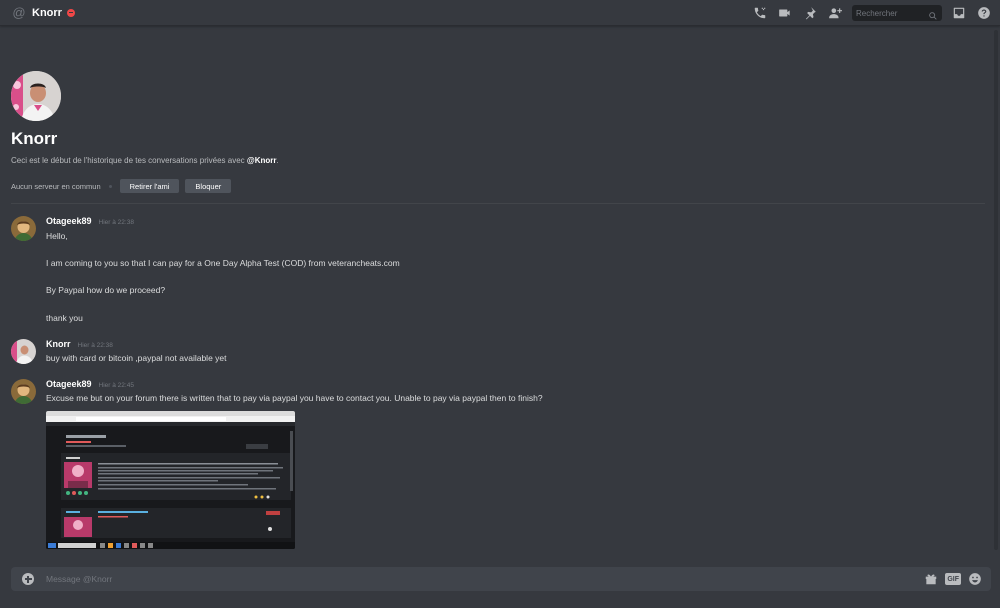 The height and width of the screenshot is (608, 1000). I want to click on message-header: Otageek89 Hier à 22:38, so click(90, 221).